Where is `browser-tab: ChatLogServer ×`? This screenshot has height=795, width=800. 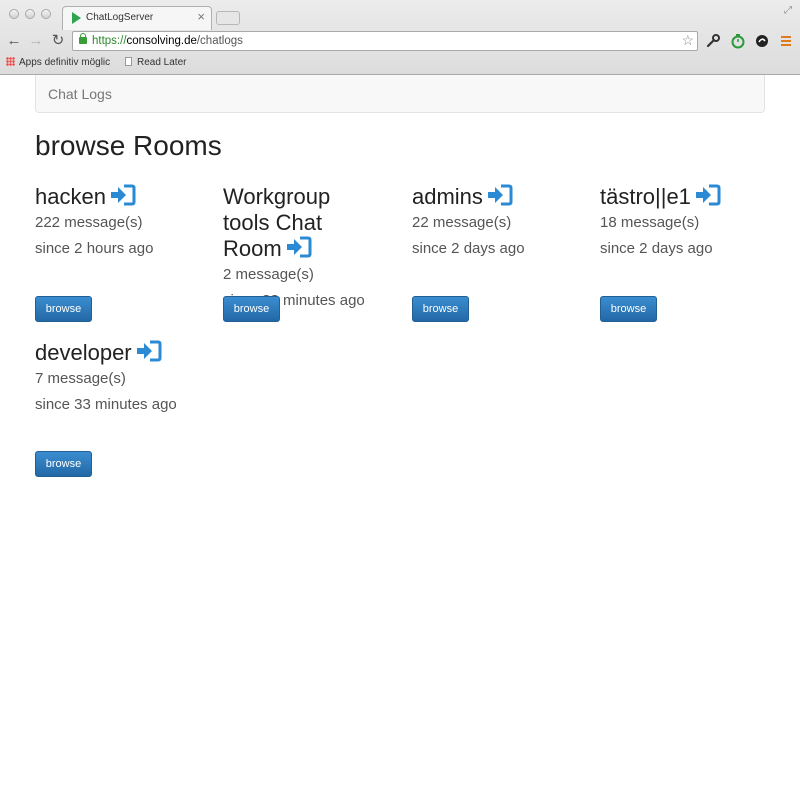 browser-tab: ChatLogServer × is located at coordinates (137, 18).